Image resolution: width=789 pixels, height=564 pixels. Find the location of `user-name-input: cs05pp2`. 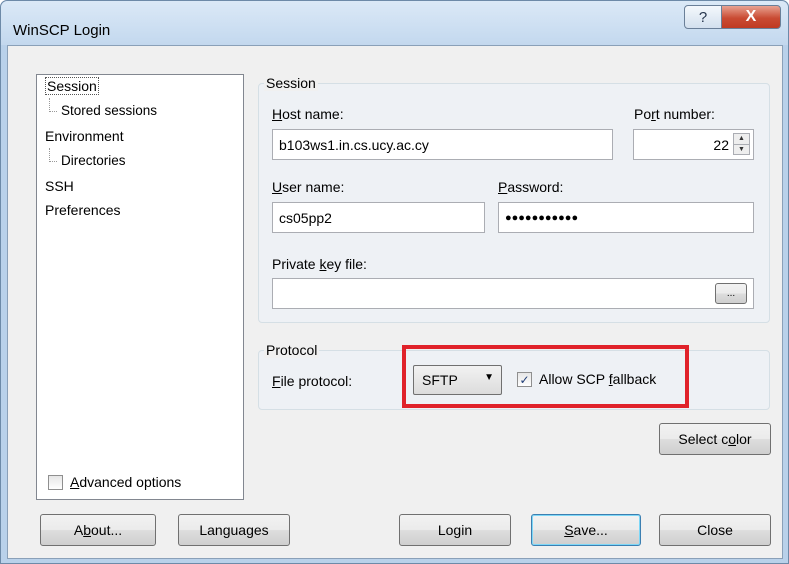

user-name-input: cs05pp2 is located at coordinates (378, 217).